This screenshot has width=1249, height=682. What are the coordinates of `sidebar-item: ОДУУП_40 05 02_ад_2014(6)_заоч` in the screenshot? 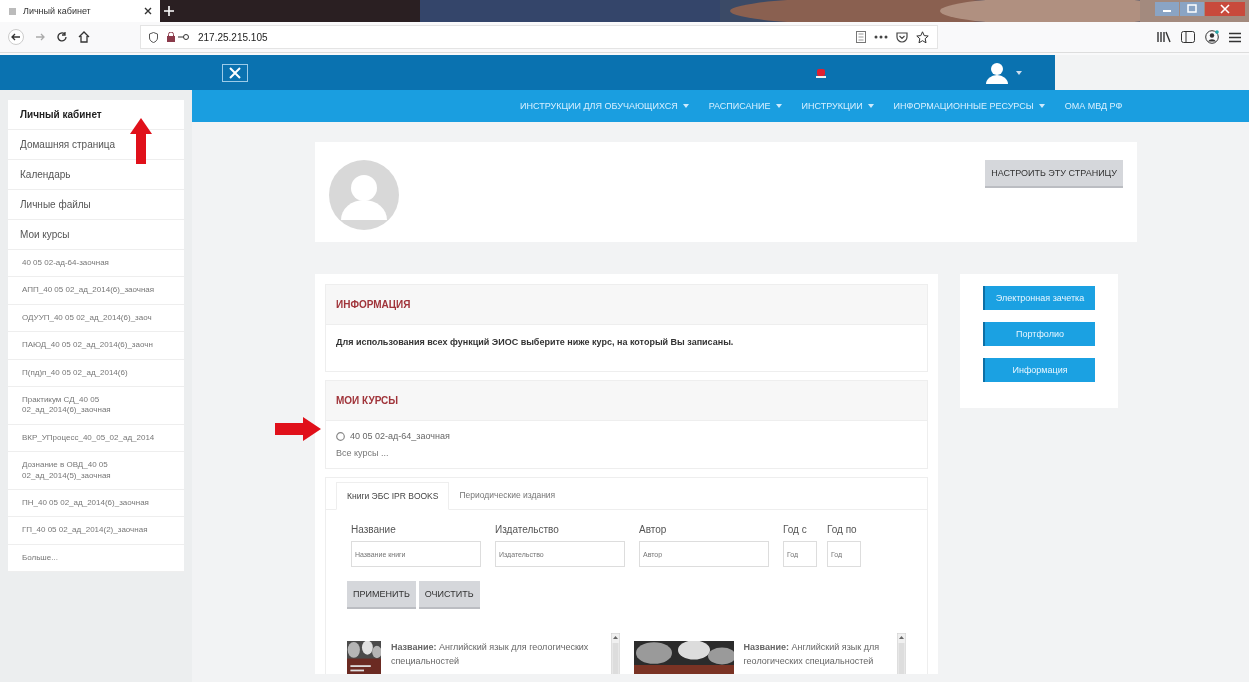 It's located at (96, 318).